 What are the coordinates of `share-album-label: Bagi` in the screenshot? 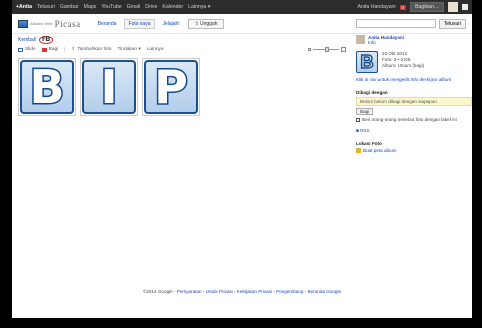 It's located at (53, 49).